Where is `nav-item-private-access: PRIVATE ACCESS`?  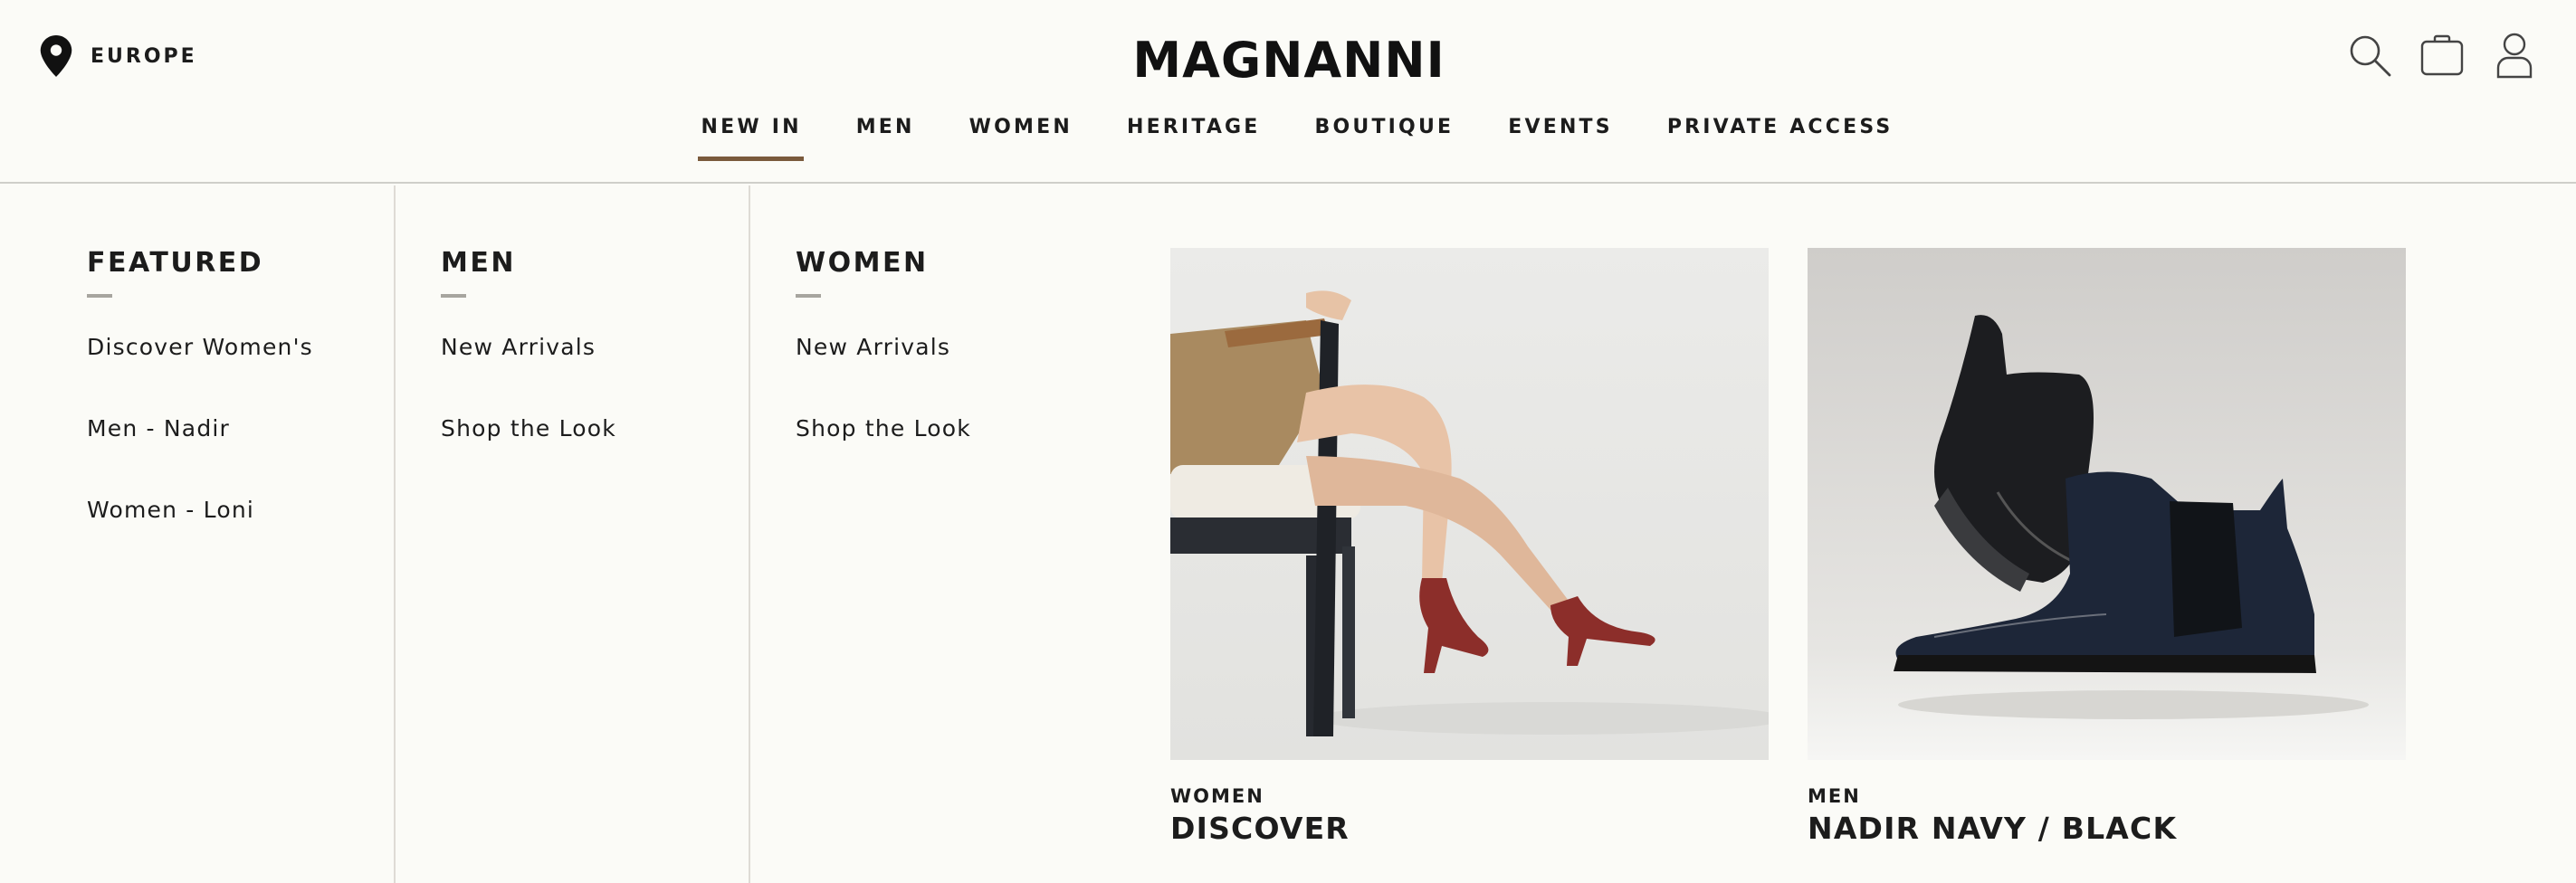 nav-item-private-access: PRIVATE ACCESS is located at coordinates (1781, 138).